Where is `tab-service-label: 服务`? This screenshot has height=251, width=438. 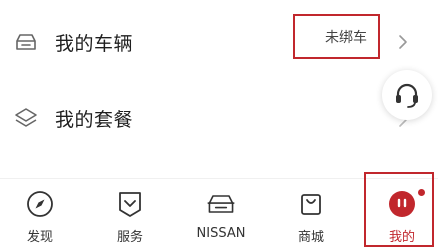 tab-service-label: 服务 is located at coordinates (129, 237).